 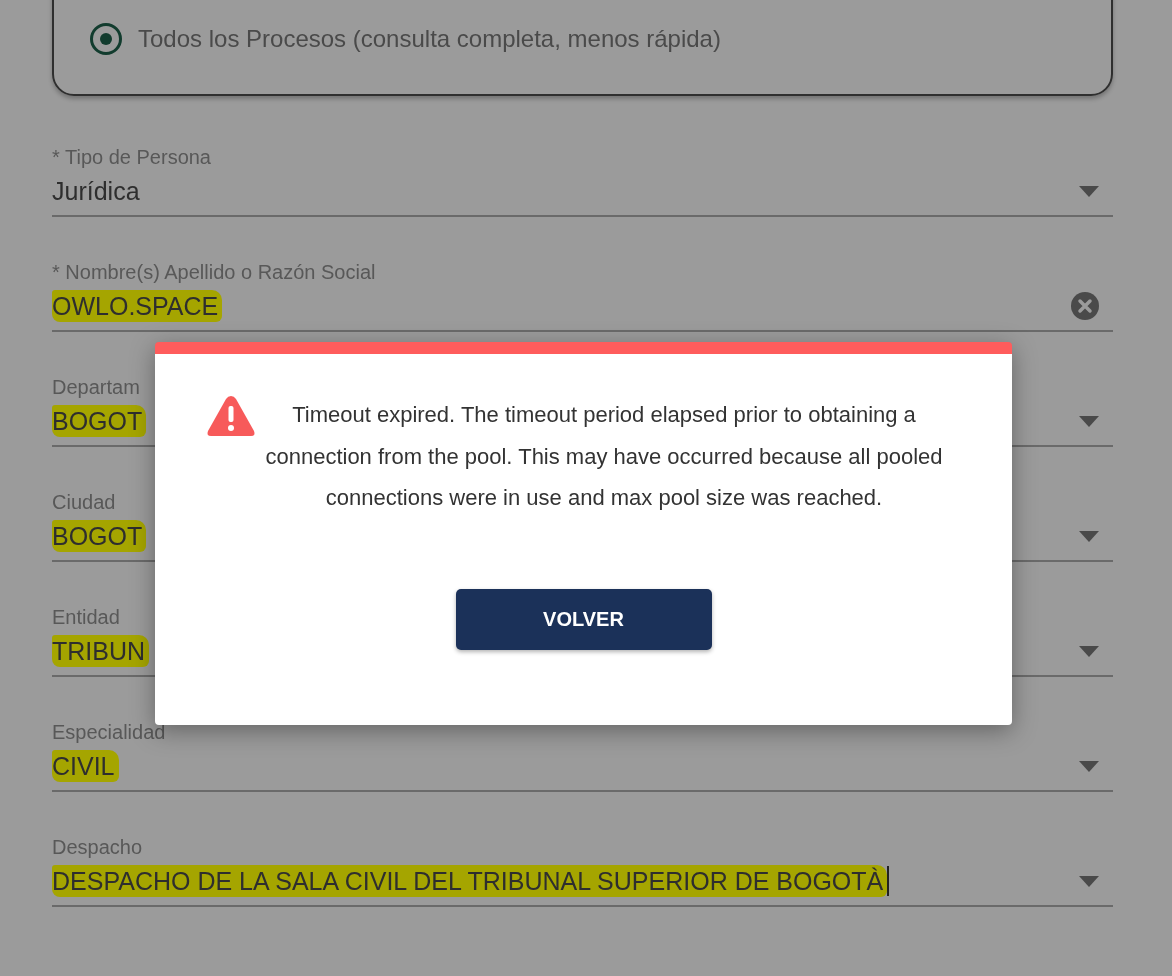 I want to click on field-label: Especialidad, so click(x=109, y=732).